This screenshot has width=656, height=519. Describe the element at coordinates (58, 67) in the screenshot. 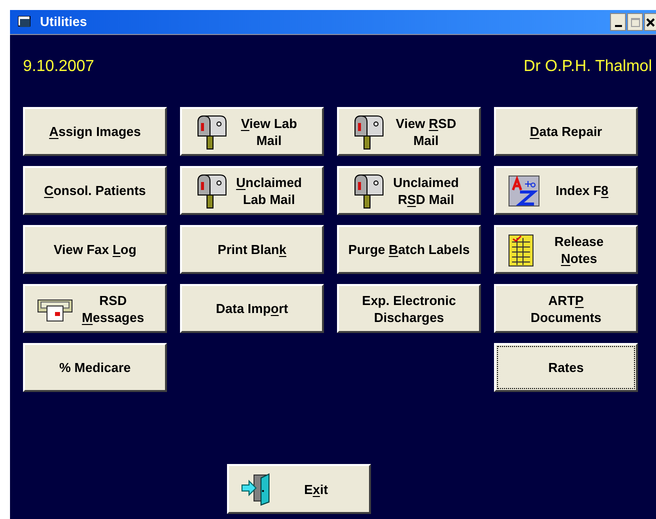

I see `date-label: 9.10.2007` at that location.